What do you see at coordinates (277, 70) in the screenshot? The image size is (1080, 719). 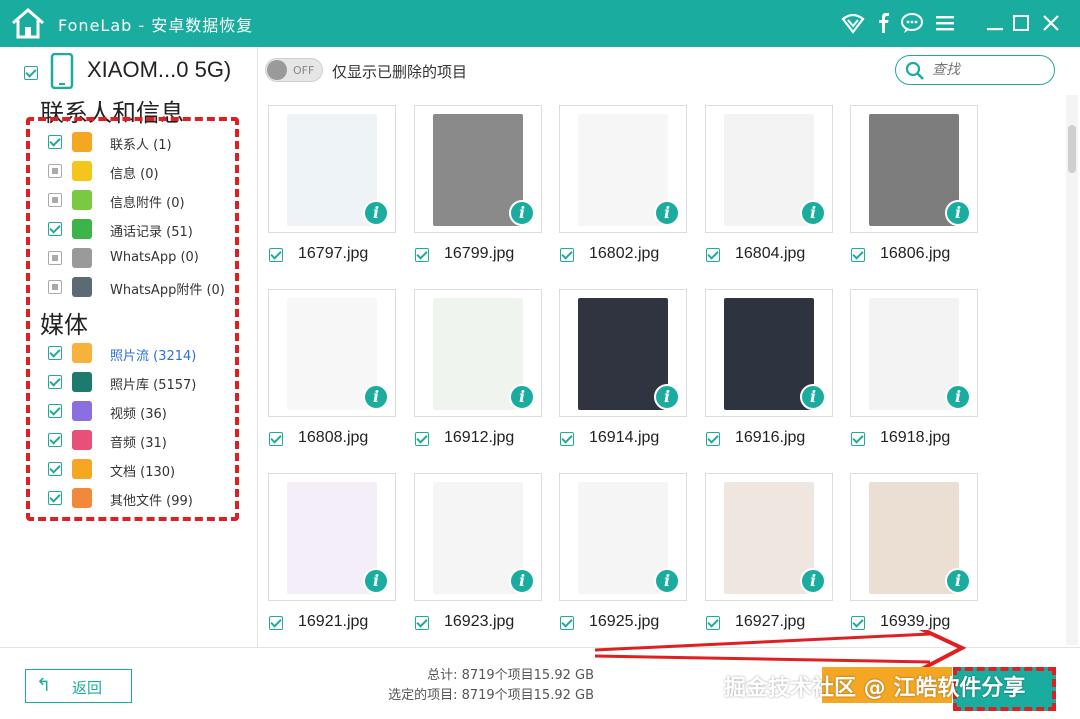 I see `toggle-knob` at bounding box center [277, 70].